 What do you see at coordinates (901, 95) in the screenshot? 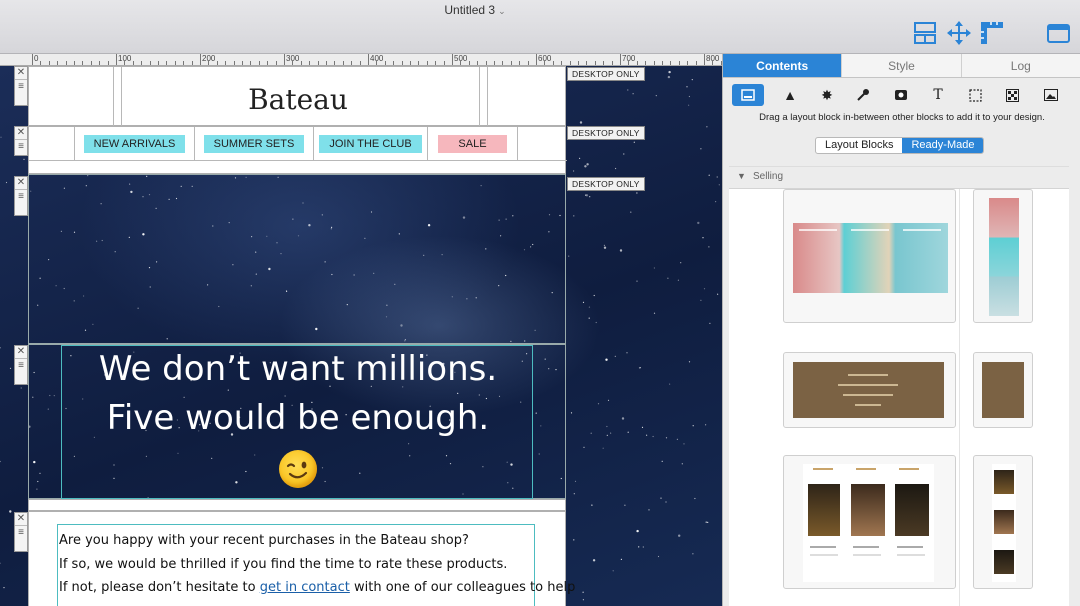
I see `media-icon` at bounding box center [901, 95].